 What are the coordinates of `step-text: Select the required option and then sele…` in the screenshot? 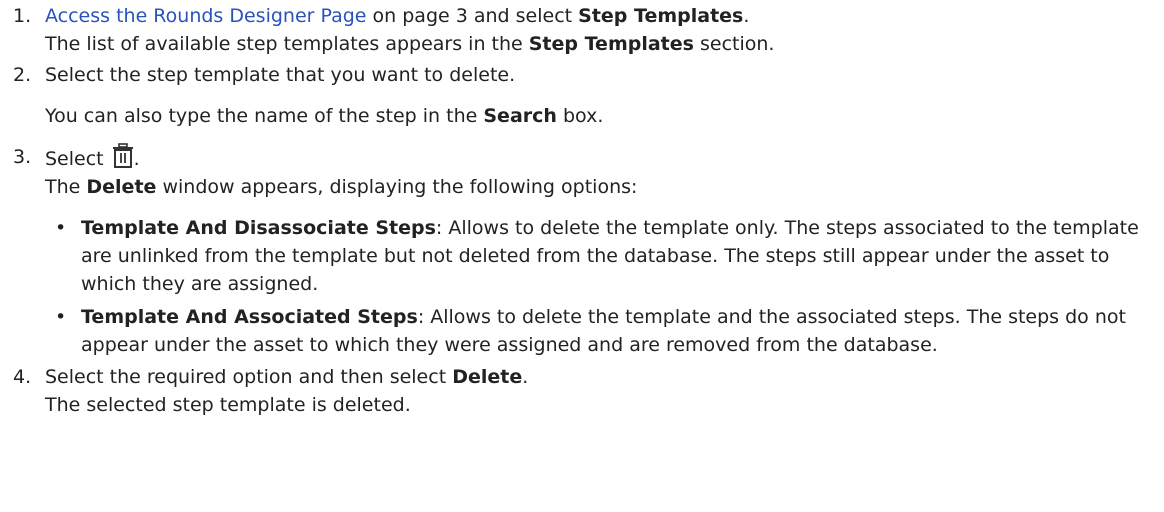 It's located at (249, 377).